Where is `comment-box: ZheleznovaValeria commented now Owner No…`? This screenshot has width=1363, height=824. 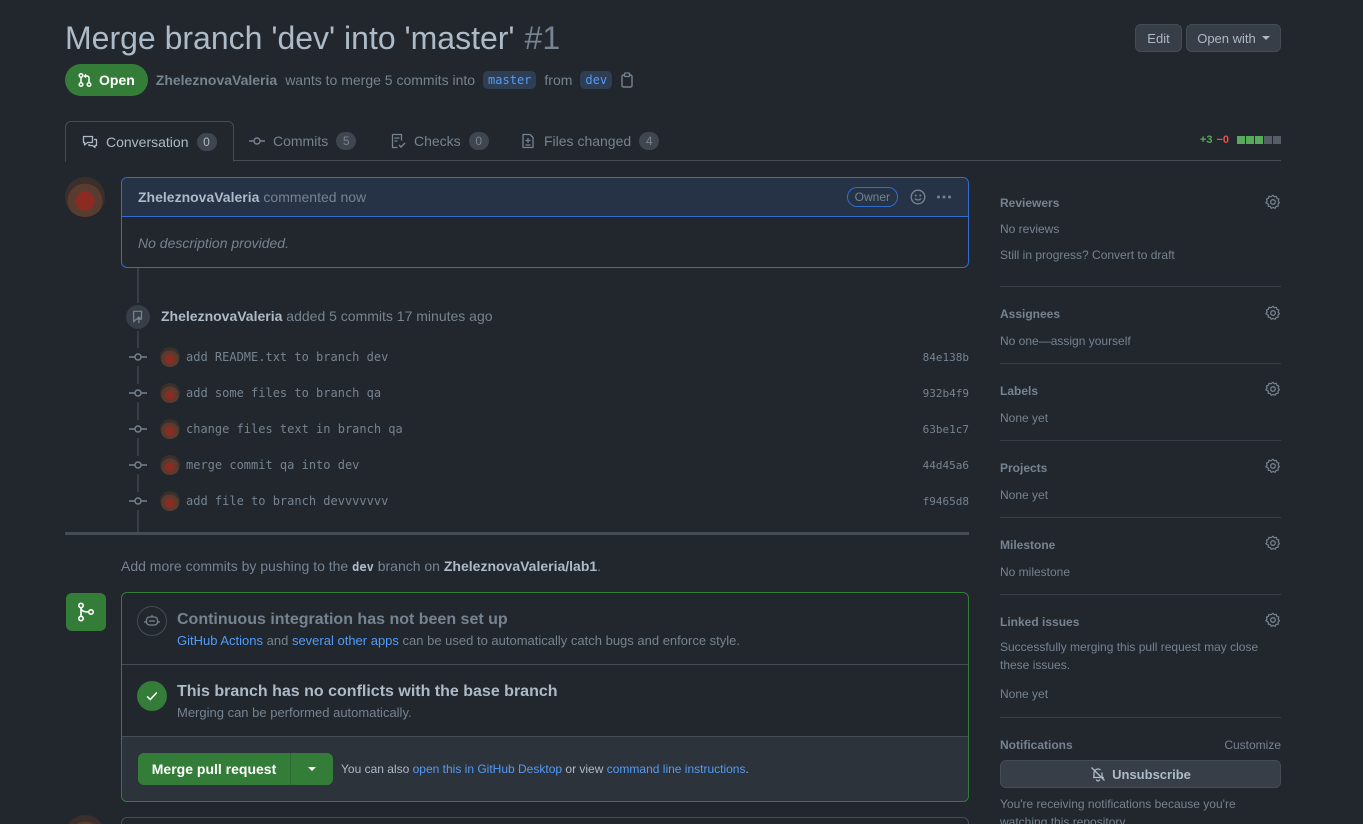 comment-box: ZheleznovaValeria commented now Owner No… is located at coordinates (545, 222).